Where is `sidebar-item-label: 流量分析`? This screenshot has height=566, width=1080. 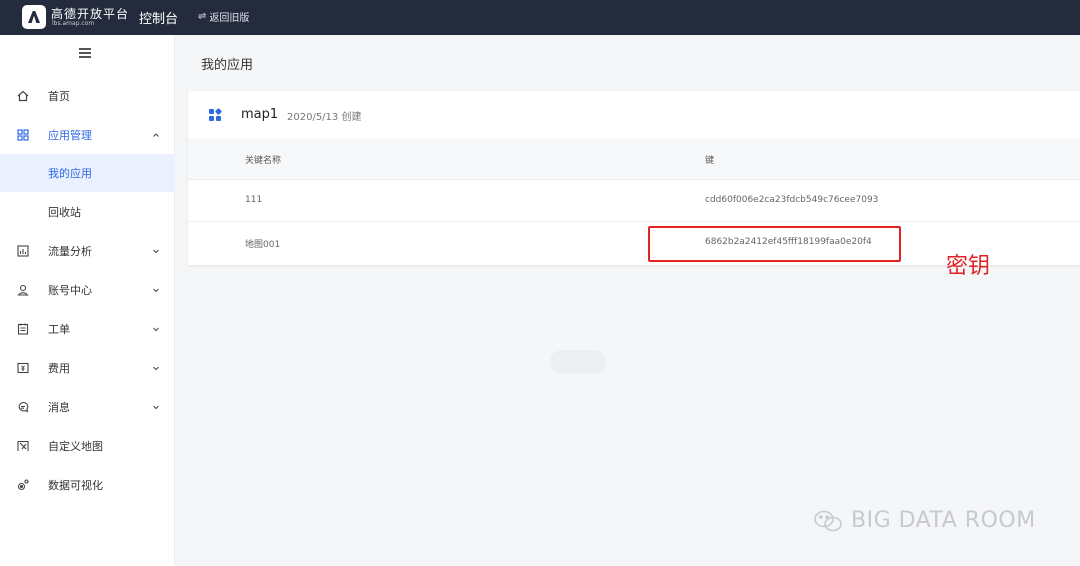
sidebar-item-label: 流量分析 is located at coordinates (70, 251).